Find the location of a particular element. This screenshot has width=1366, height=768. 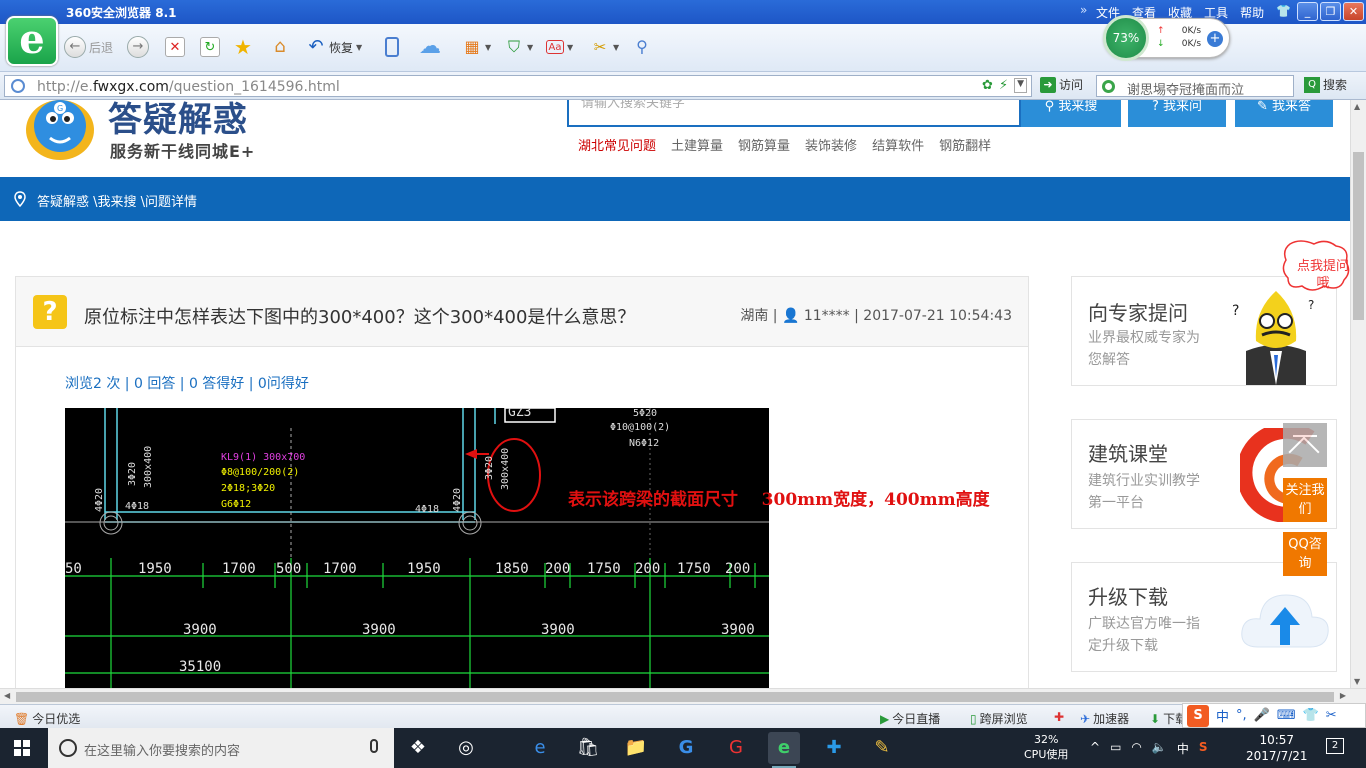

horizontal-scrollbar: ◀ ▶ is located at coordinates (683, 696).